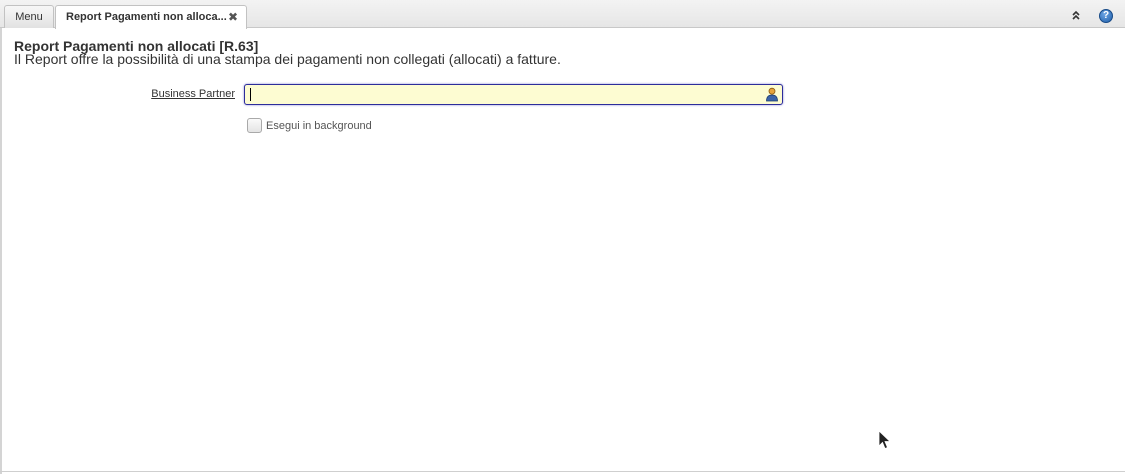 The height and width of the screenshot is (474, 1125). Describe the element at coordinates (562, 14) in the screenshot. I see `tab-bar: Menu Report Pagamenti non alloca... ✖ ?` at that location.